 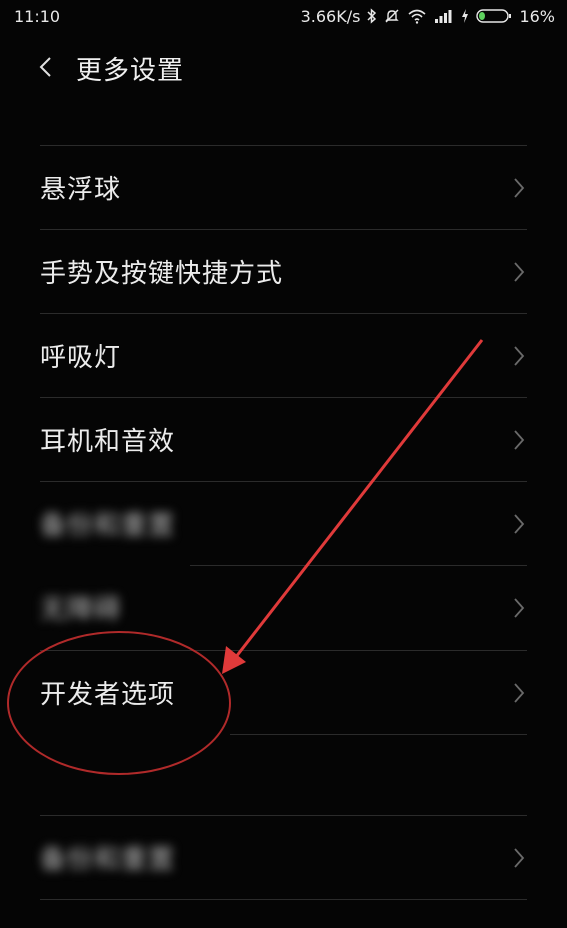 I want to click on list-item-label: 耳机和音效, so click(x=108, y=442).